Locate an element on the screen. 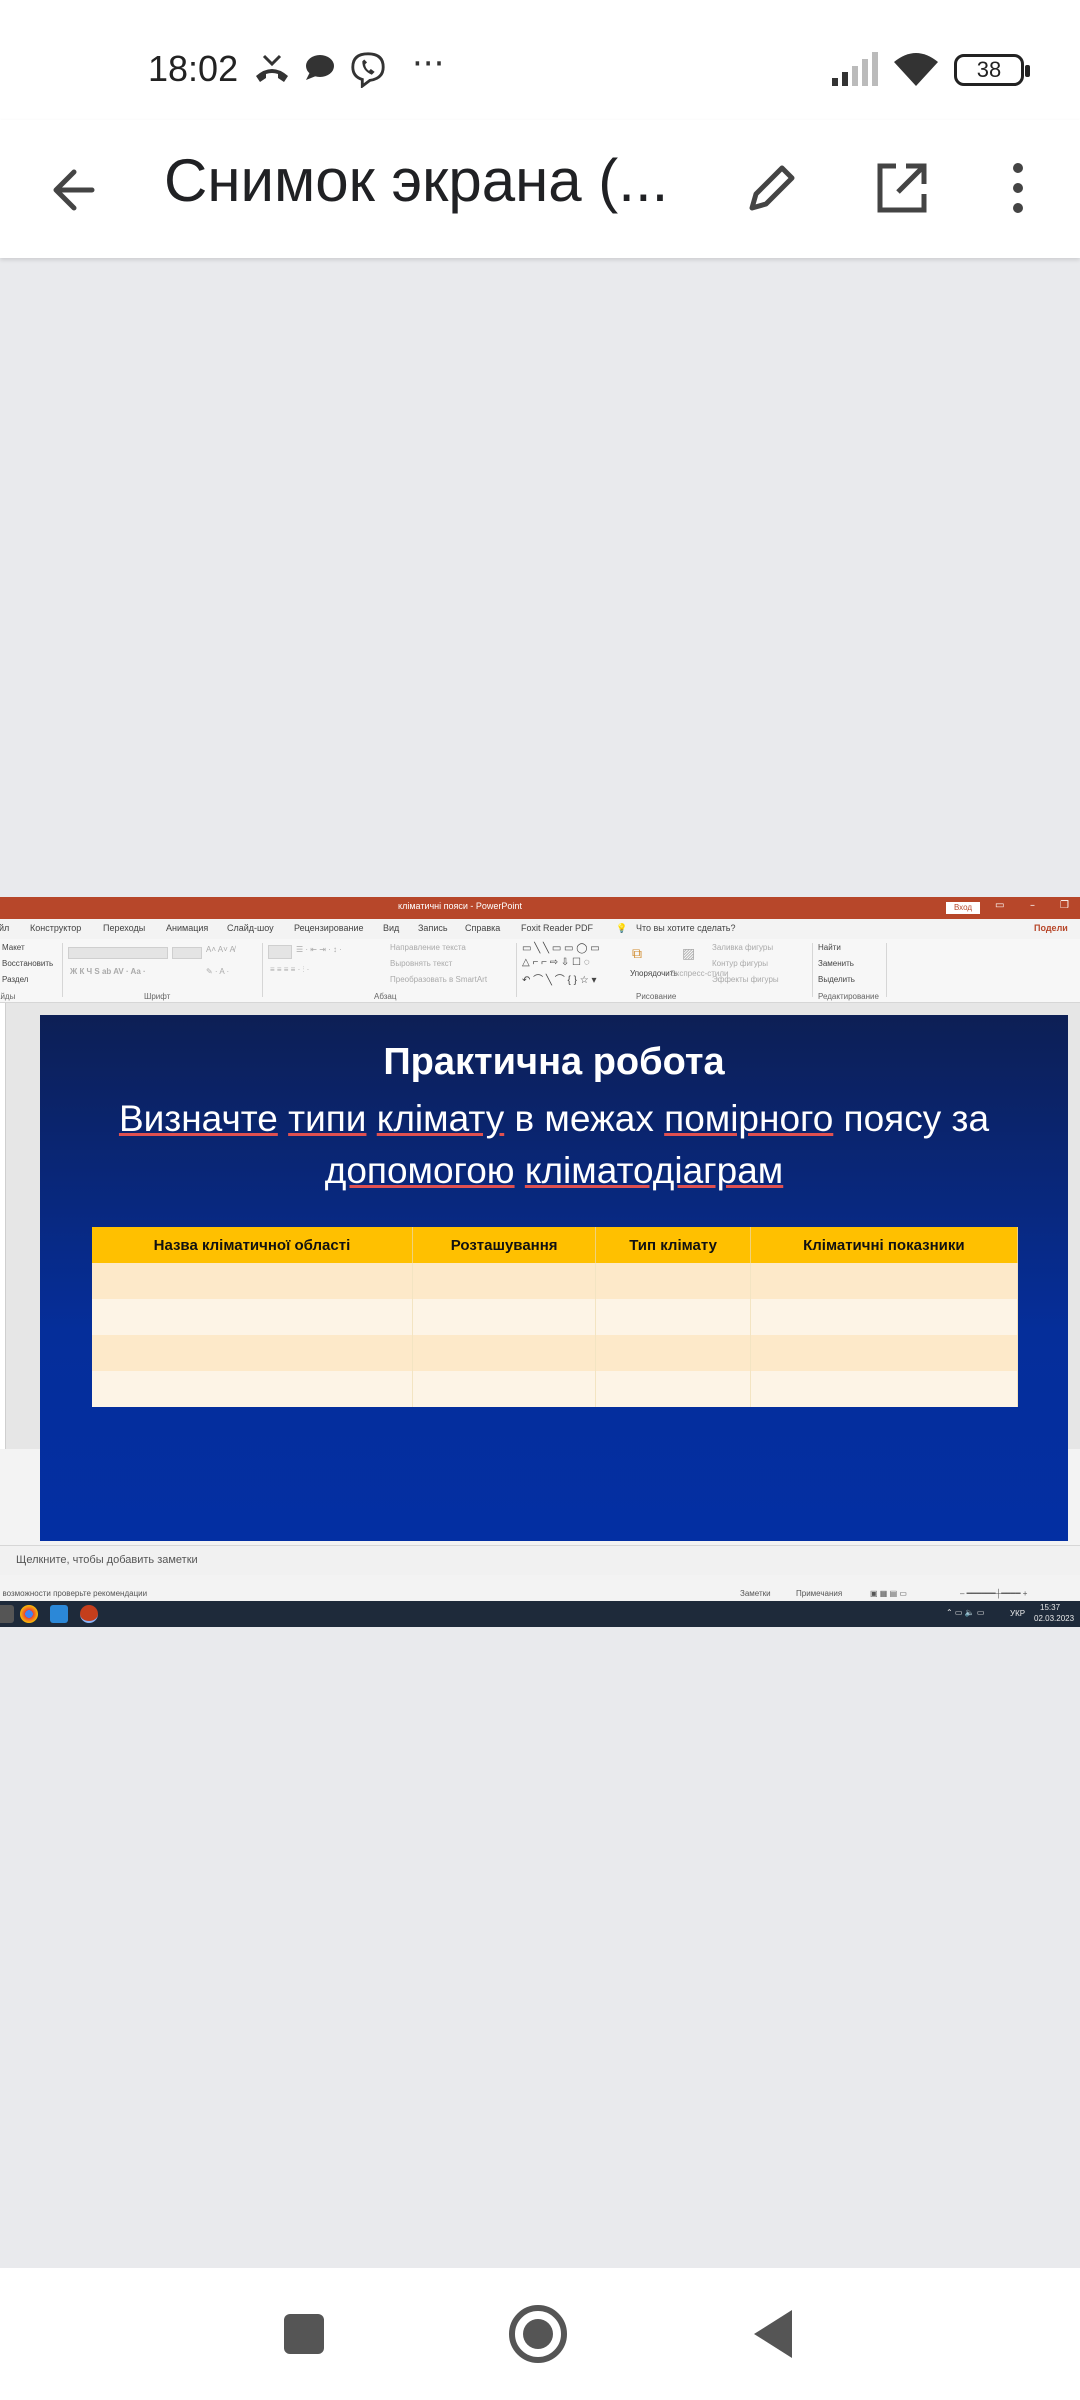  group-slides: айды is located at coordinates (8, 996).